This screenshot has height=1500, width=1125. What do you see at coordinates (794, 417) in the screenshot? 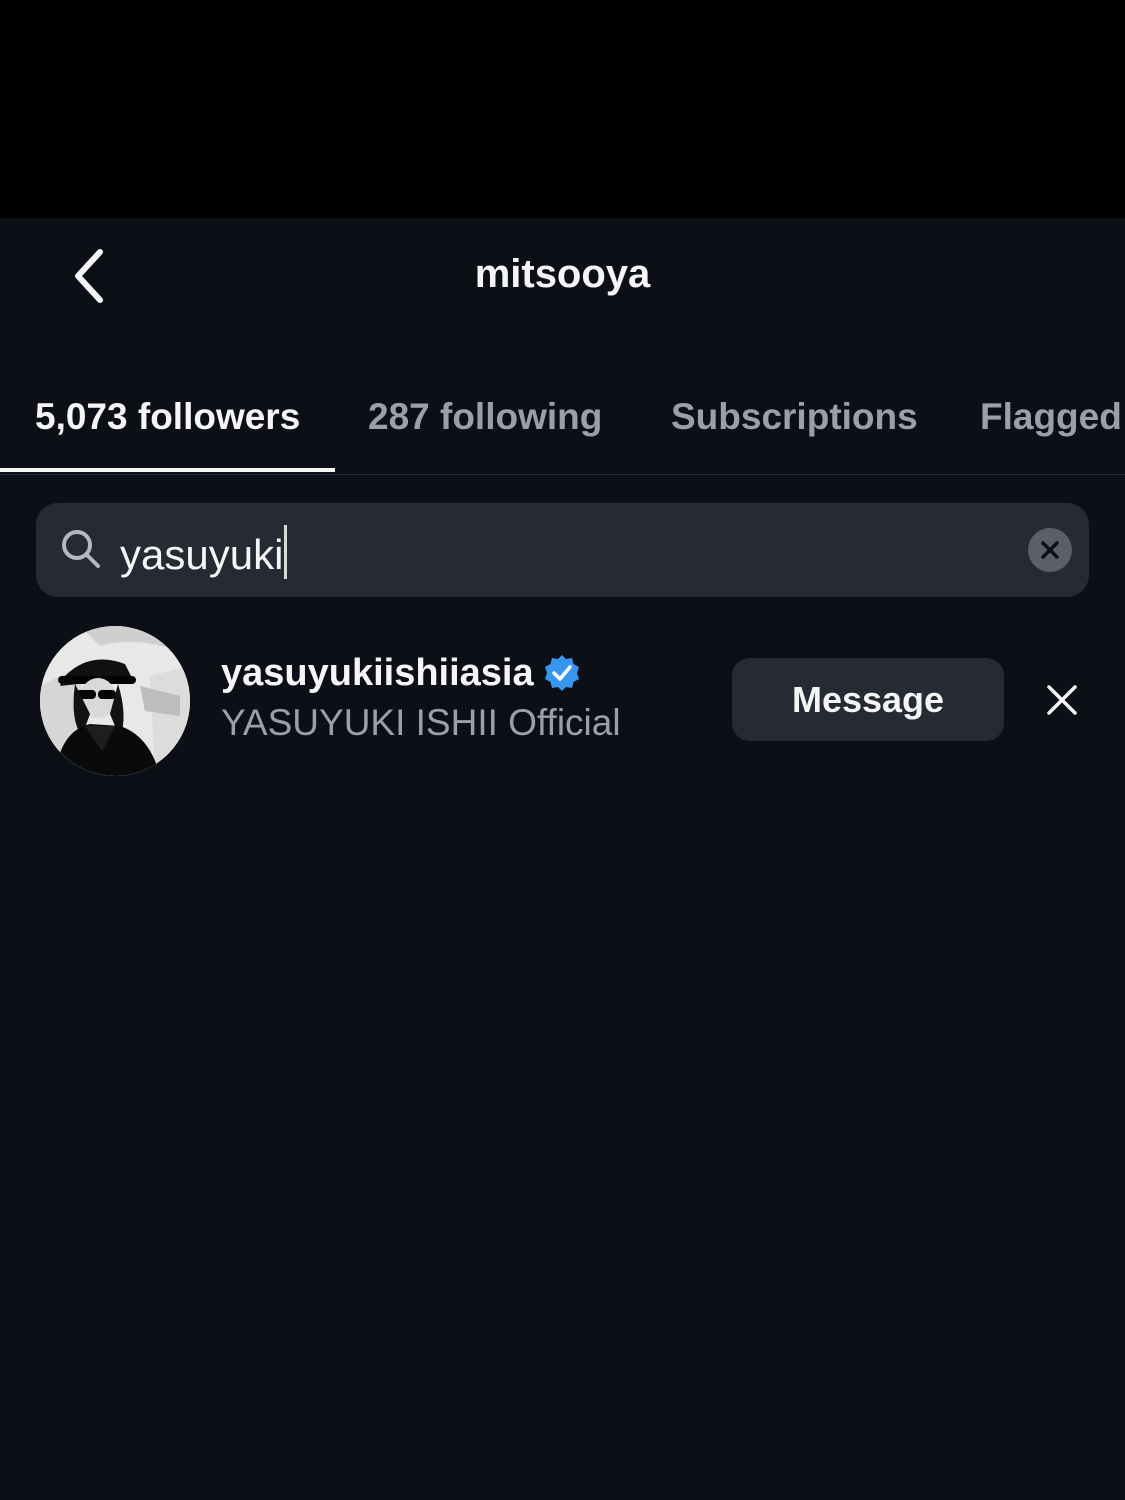
I see `tab-subscriptions: Subscriptions` at bounding box center [794, 417].